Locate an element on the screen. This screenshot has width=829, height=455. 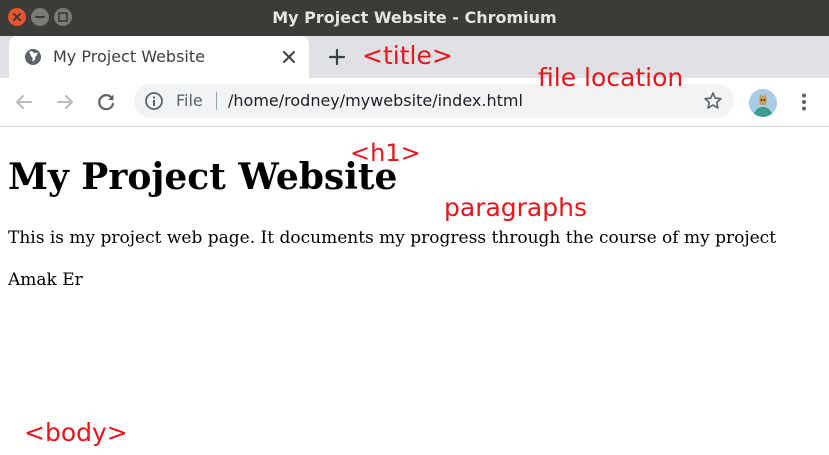
reload-icon is located at coordinates (106, 102).